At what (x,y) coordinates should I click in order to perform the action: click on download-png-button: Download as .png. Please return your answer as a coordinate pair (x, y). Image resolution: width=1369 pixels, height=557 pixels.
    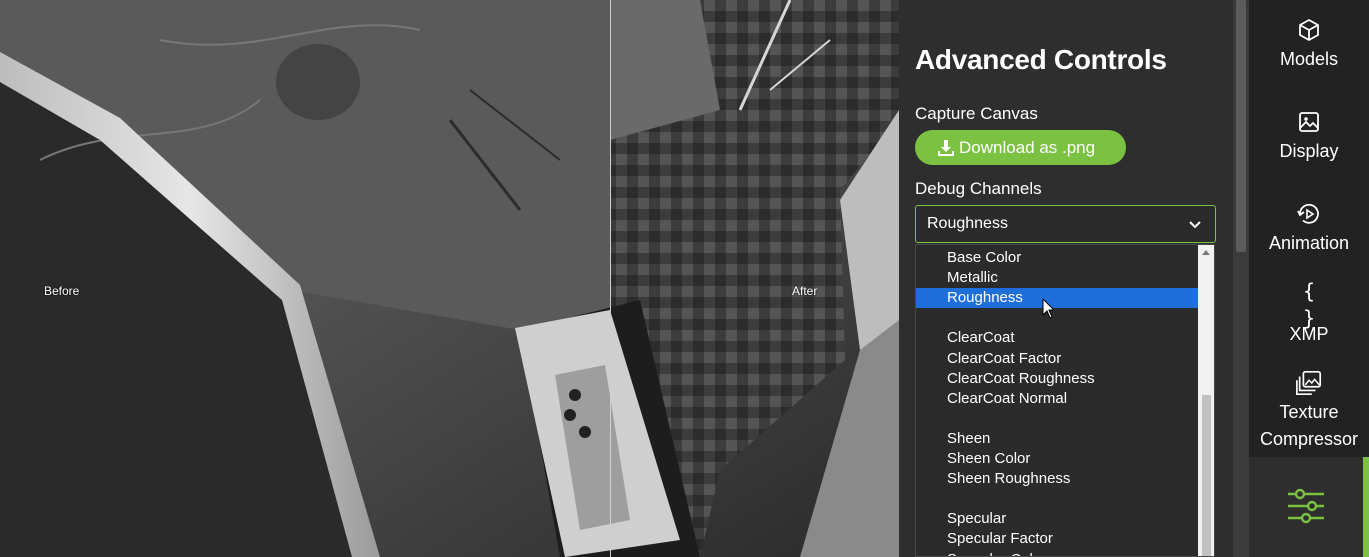
    Looking at the image, I should click on (1020, 147).